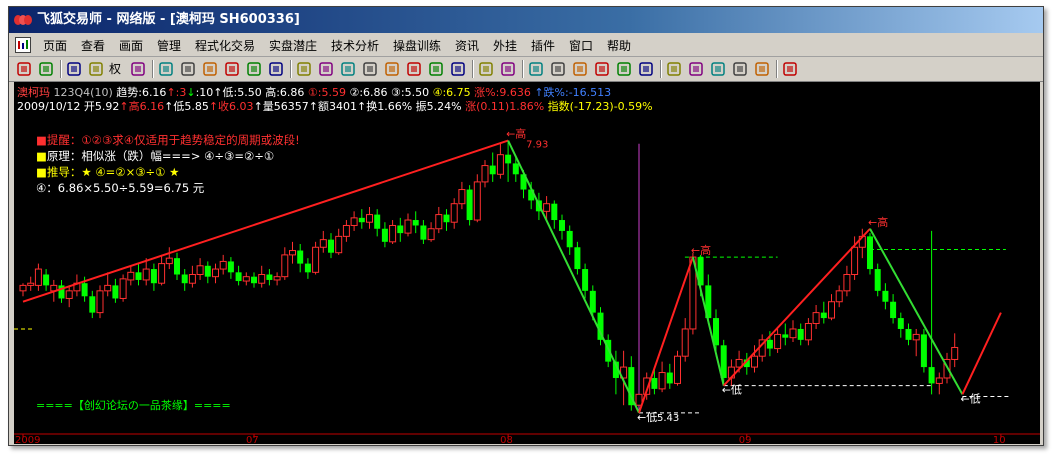 This screenshot has height=461, width=1058. Describe the element at coordinates (50, 106) in the screenshot. I see `line2-segment: 2009/10/12` at that location.